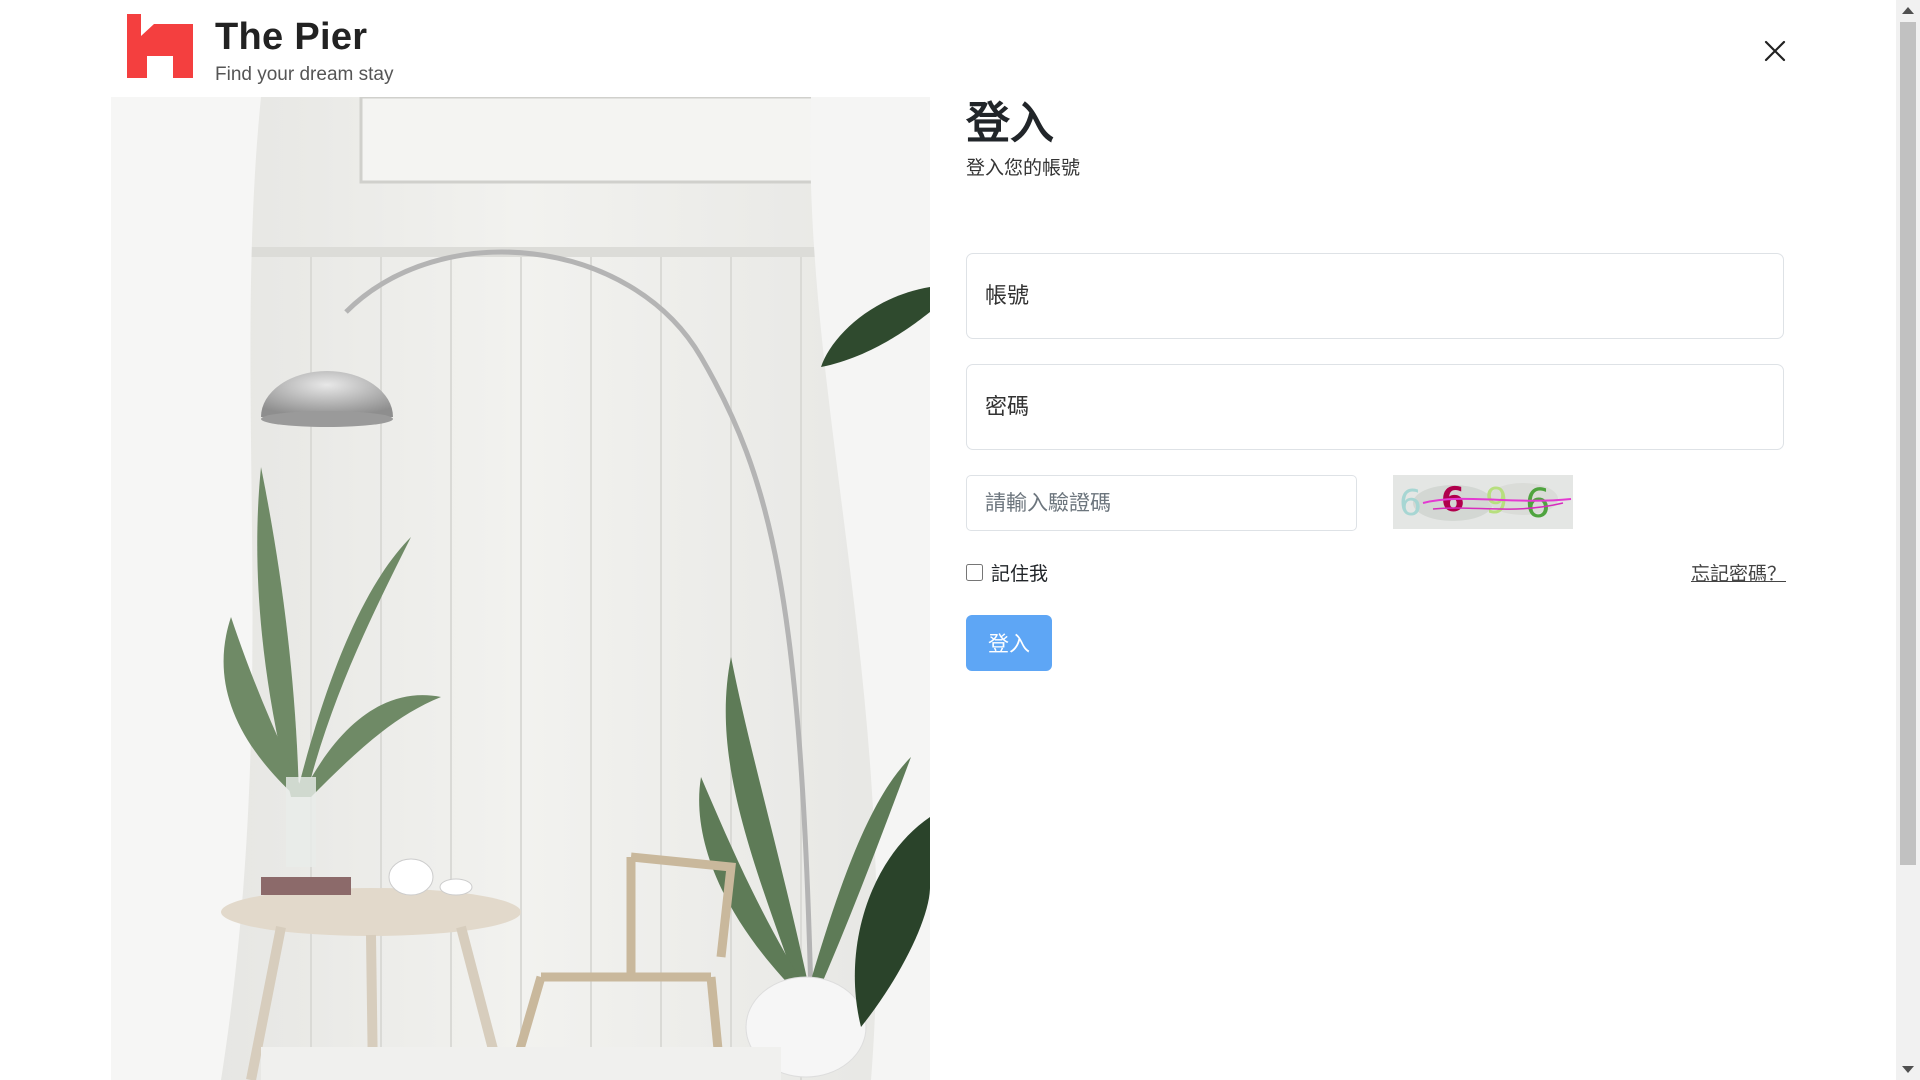  I want to click on scrollbar-thumb, so click(1908, 443).